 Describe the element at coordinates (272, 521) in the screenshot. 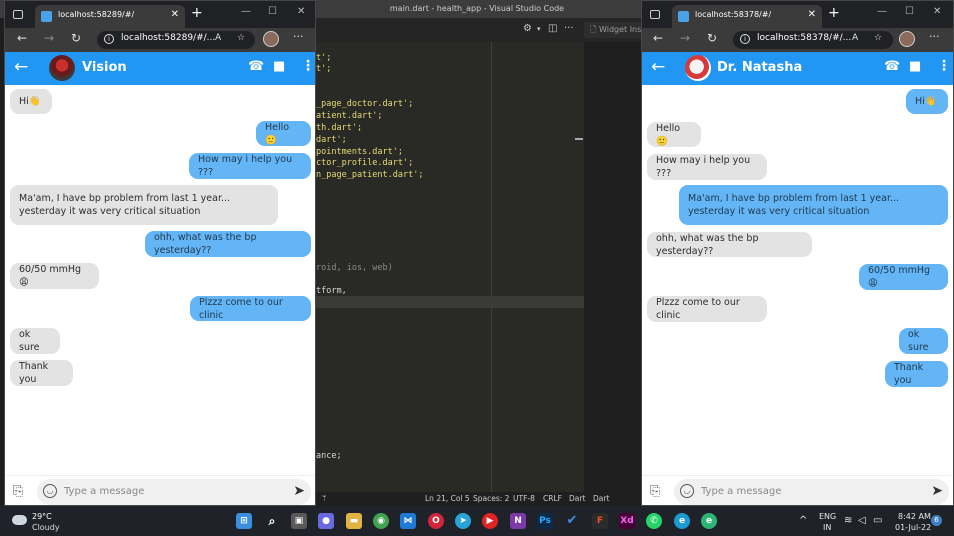

I see `search-icon: ⌕` at that location.